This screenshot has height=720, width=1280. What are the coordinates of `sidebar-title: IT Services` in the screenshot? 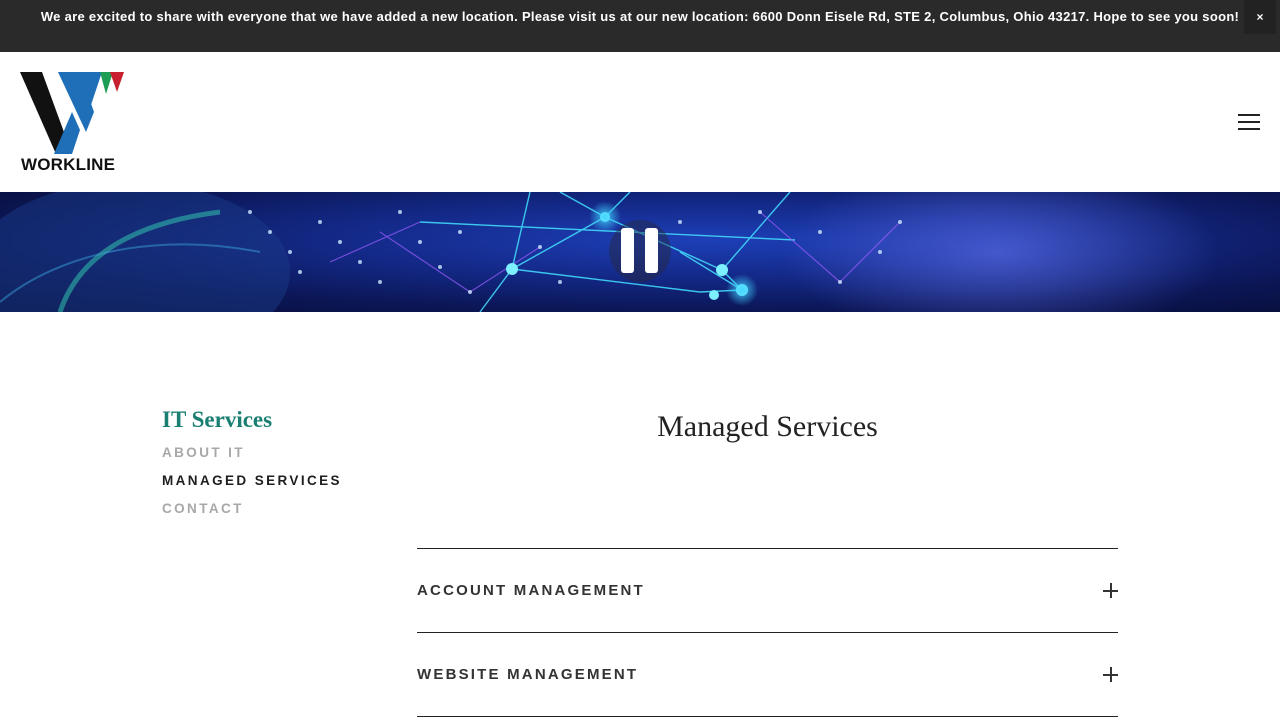 It's located at (252, 420).